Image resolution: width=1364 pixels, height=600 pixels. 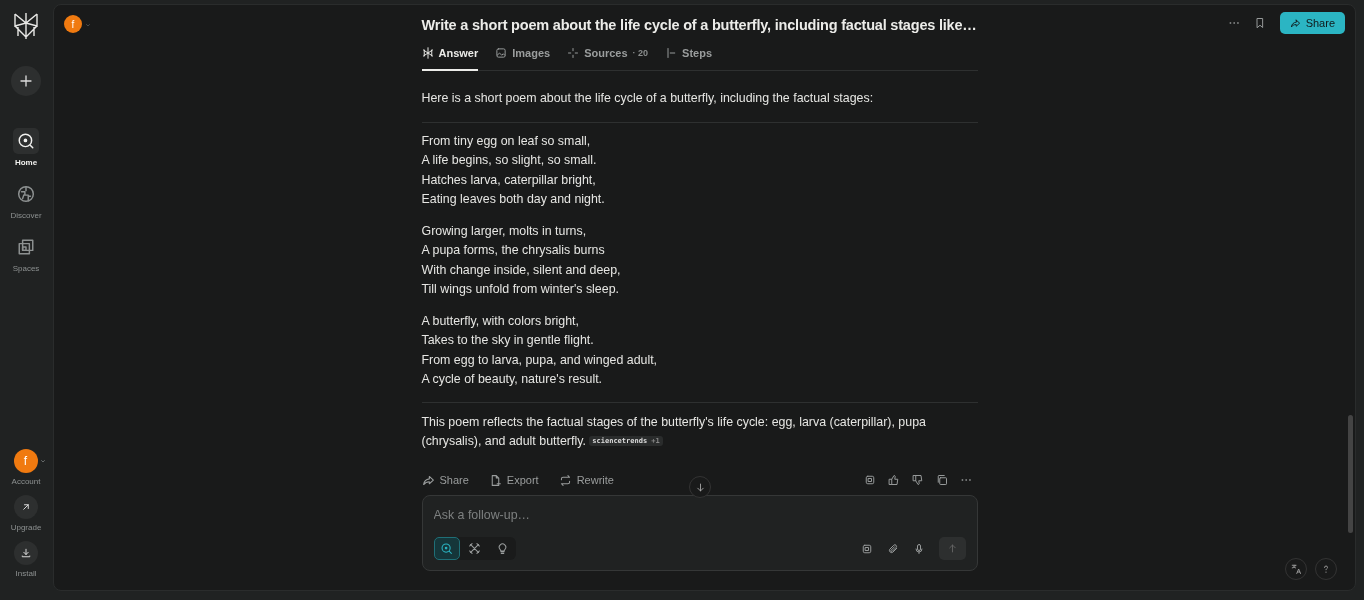 What do you see at coordinates (445, 480) in the screenshot?
I see `action-button: Share` at bounding box center [445, 480].